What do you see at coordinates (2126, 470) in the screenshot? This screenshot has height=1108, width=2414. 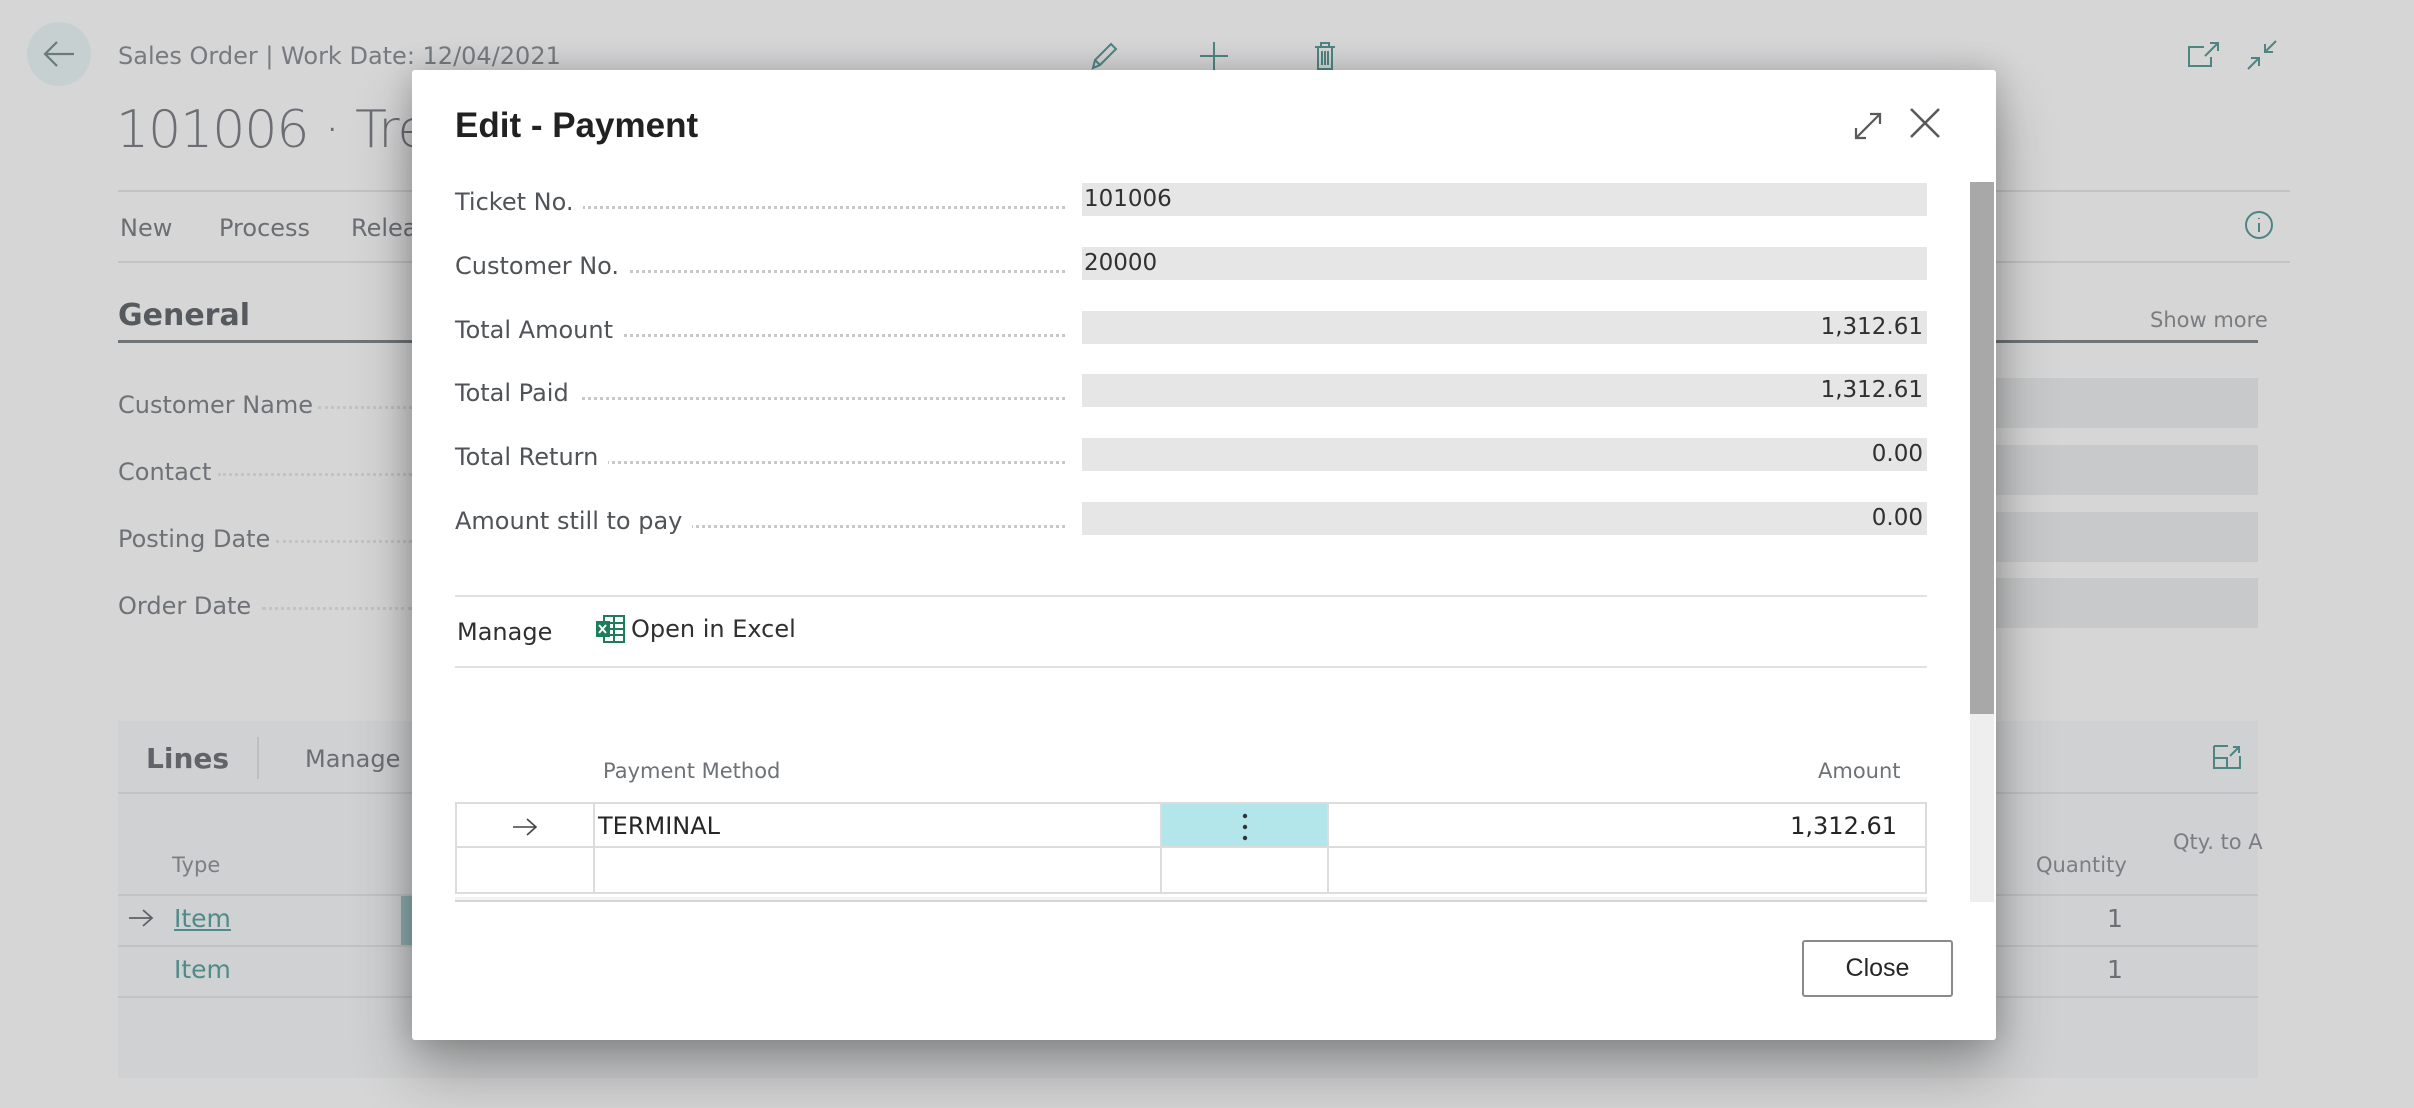 I see `contact-input` at bounding box center [2126, 470].